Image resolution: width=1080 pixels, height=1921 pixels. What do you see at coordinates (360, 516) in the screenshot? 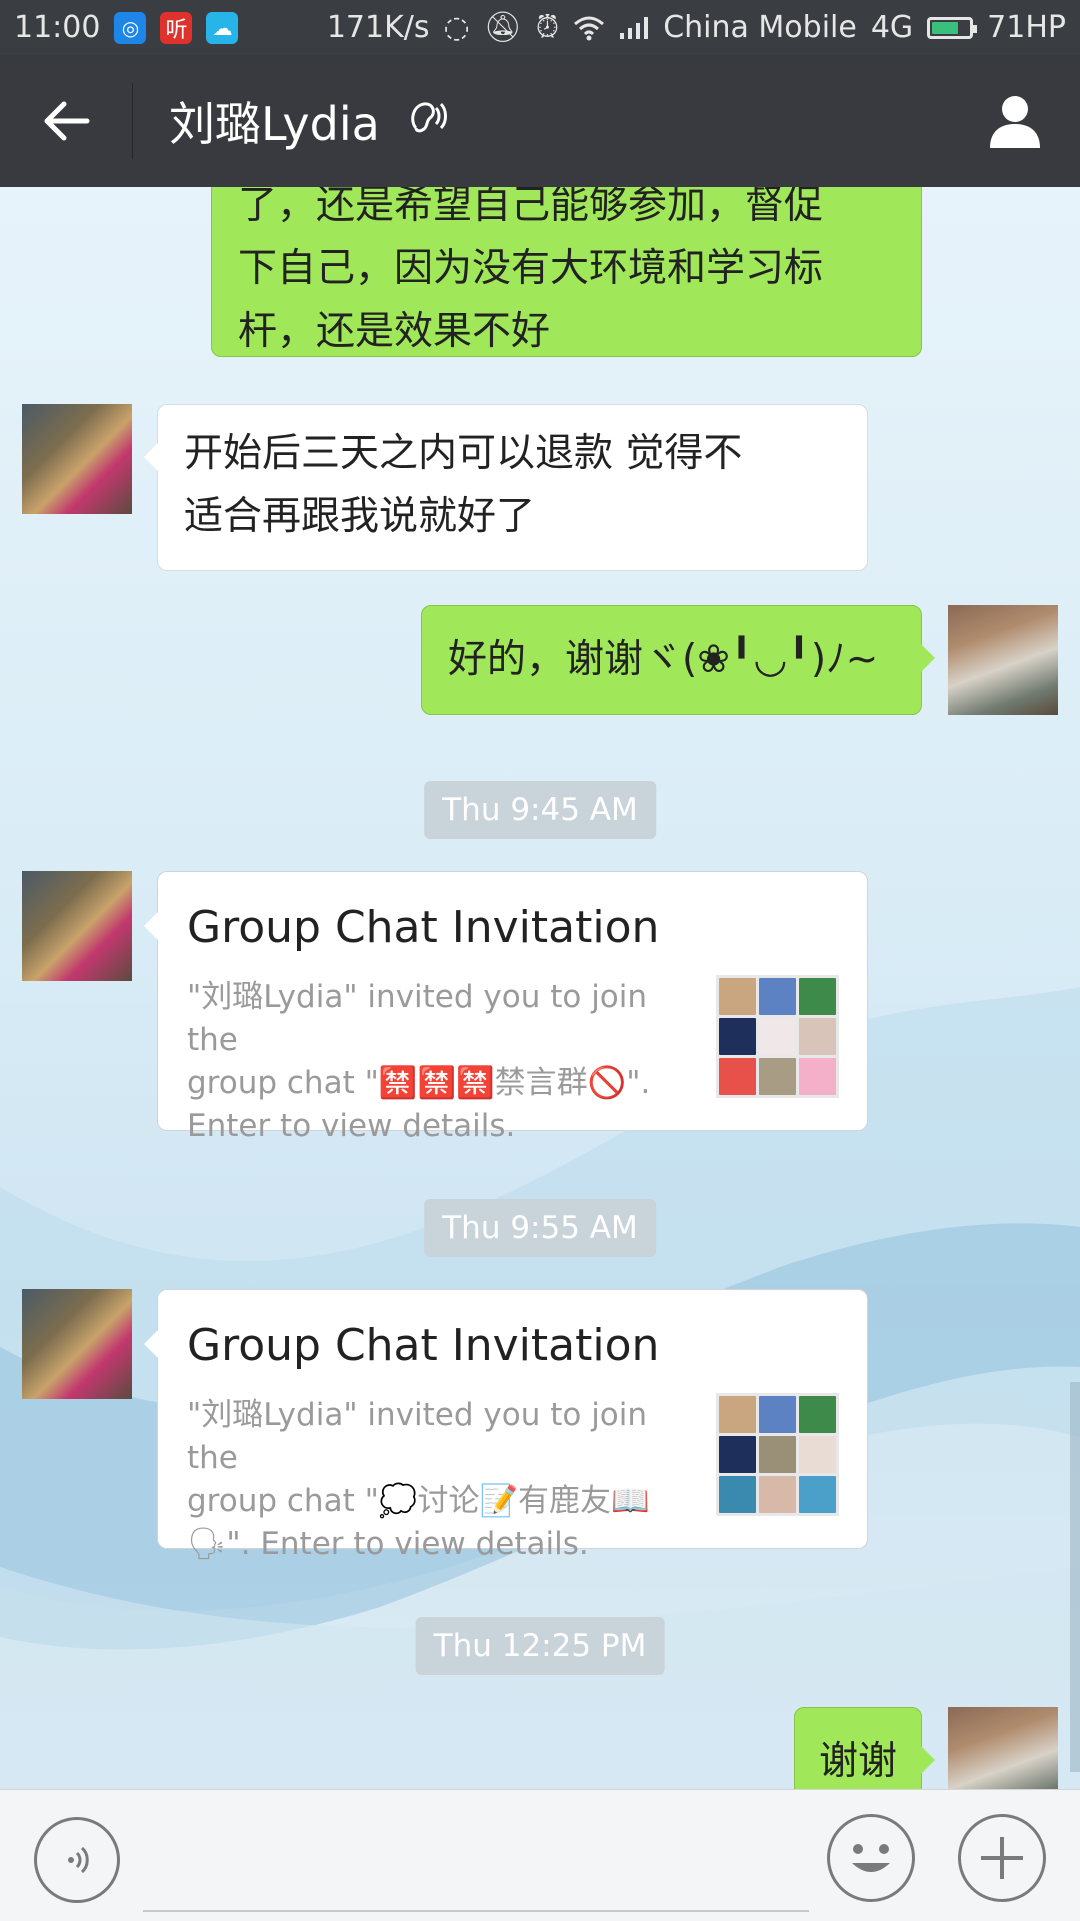
I see `message-line: 适合再跟我说就好了` at bounding box center [360, 516].